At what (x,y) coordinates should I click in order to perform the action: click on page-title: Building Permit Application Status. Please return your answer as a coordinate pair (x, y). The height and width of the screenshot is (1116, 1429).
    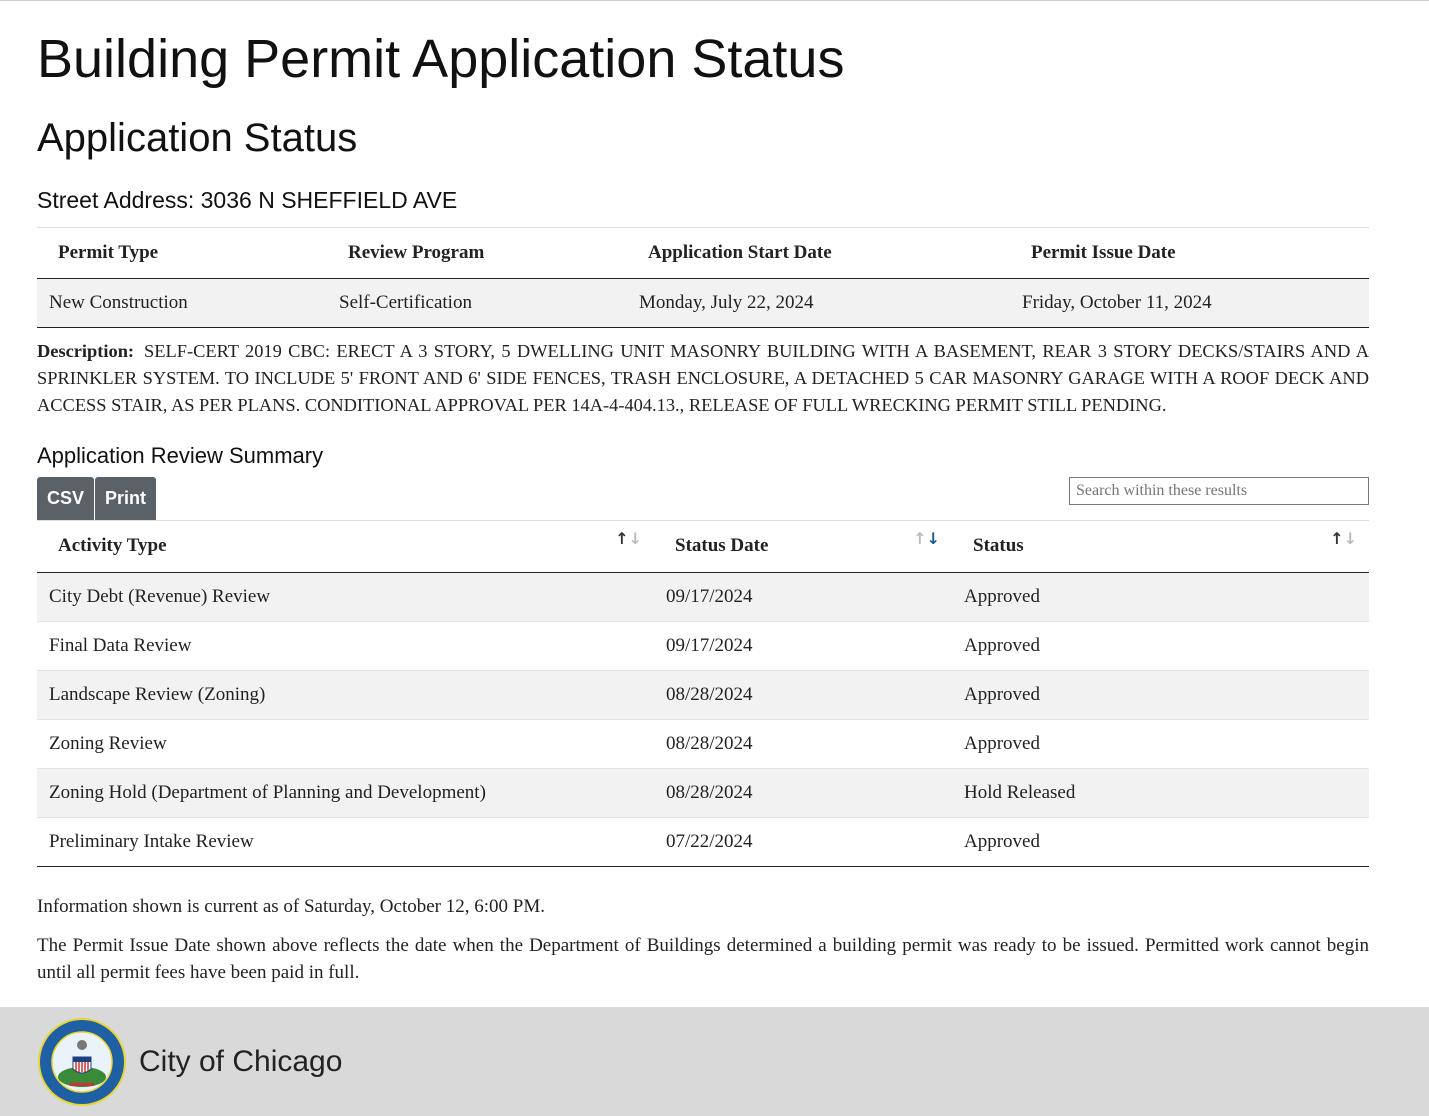
    Looking at the image, I should click on (441, 59).